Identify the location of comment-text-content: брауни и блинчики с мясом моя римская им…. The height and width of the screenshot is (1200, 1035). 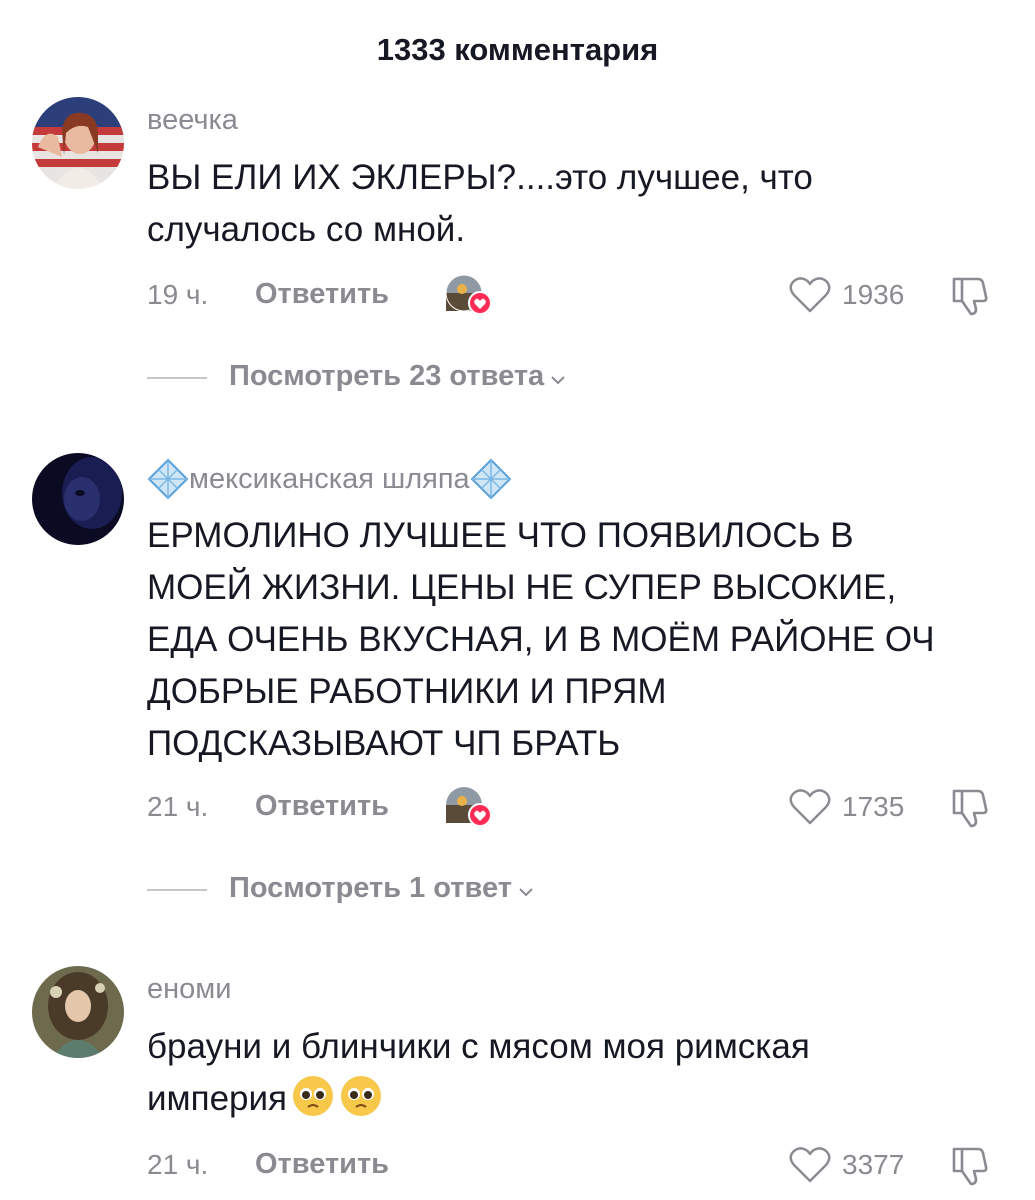
(478, 1072).